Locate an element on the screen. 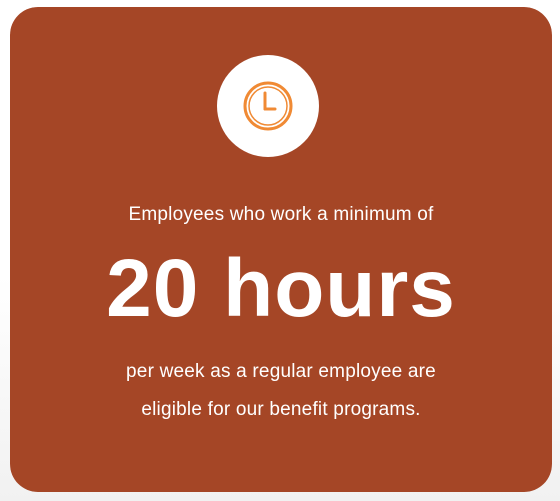  detail-line-2: eligible for our benefit programs. is located at coordinates (281, 409).